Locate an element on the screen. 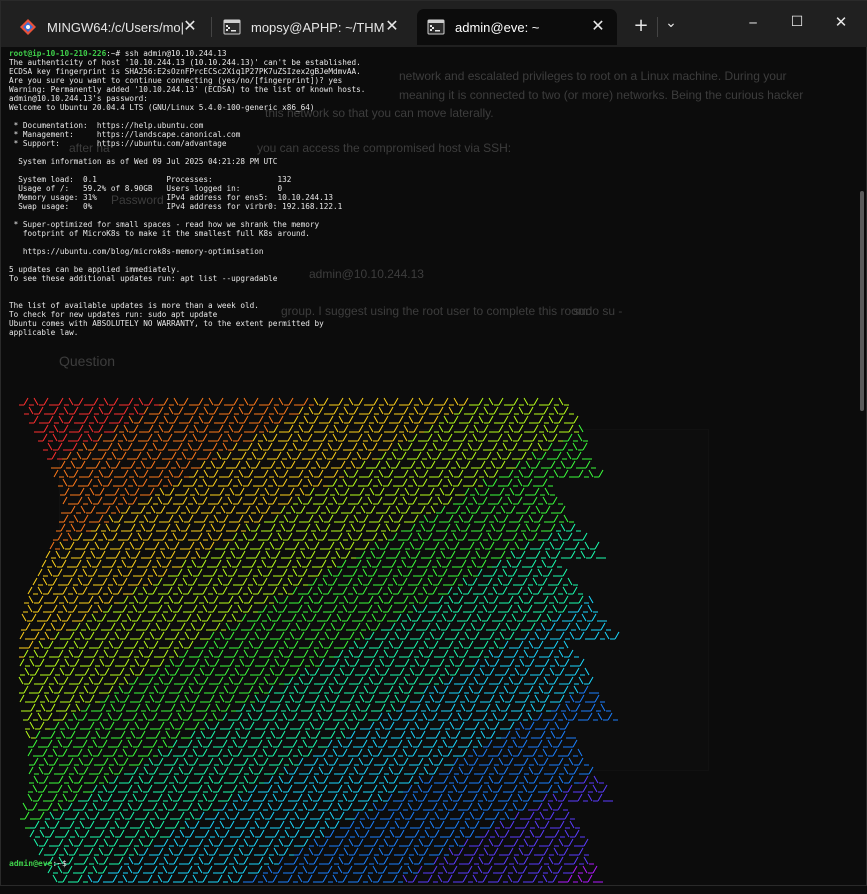 This screenshot has width=867, height=894. scrollbar-thumb is located at coordinates (862, 301).